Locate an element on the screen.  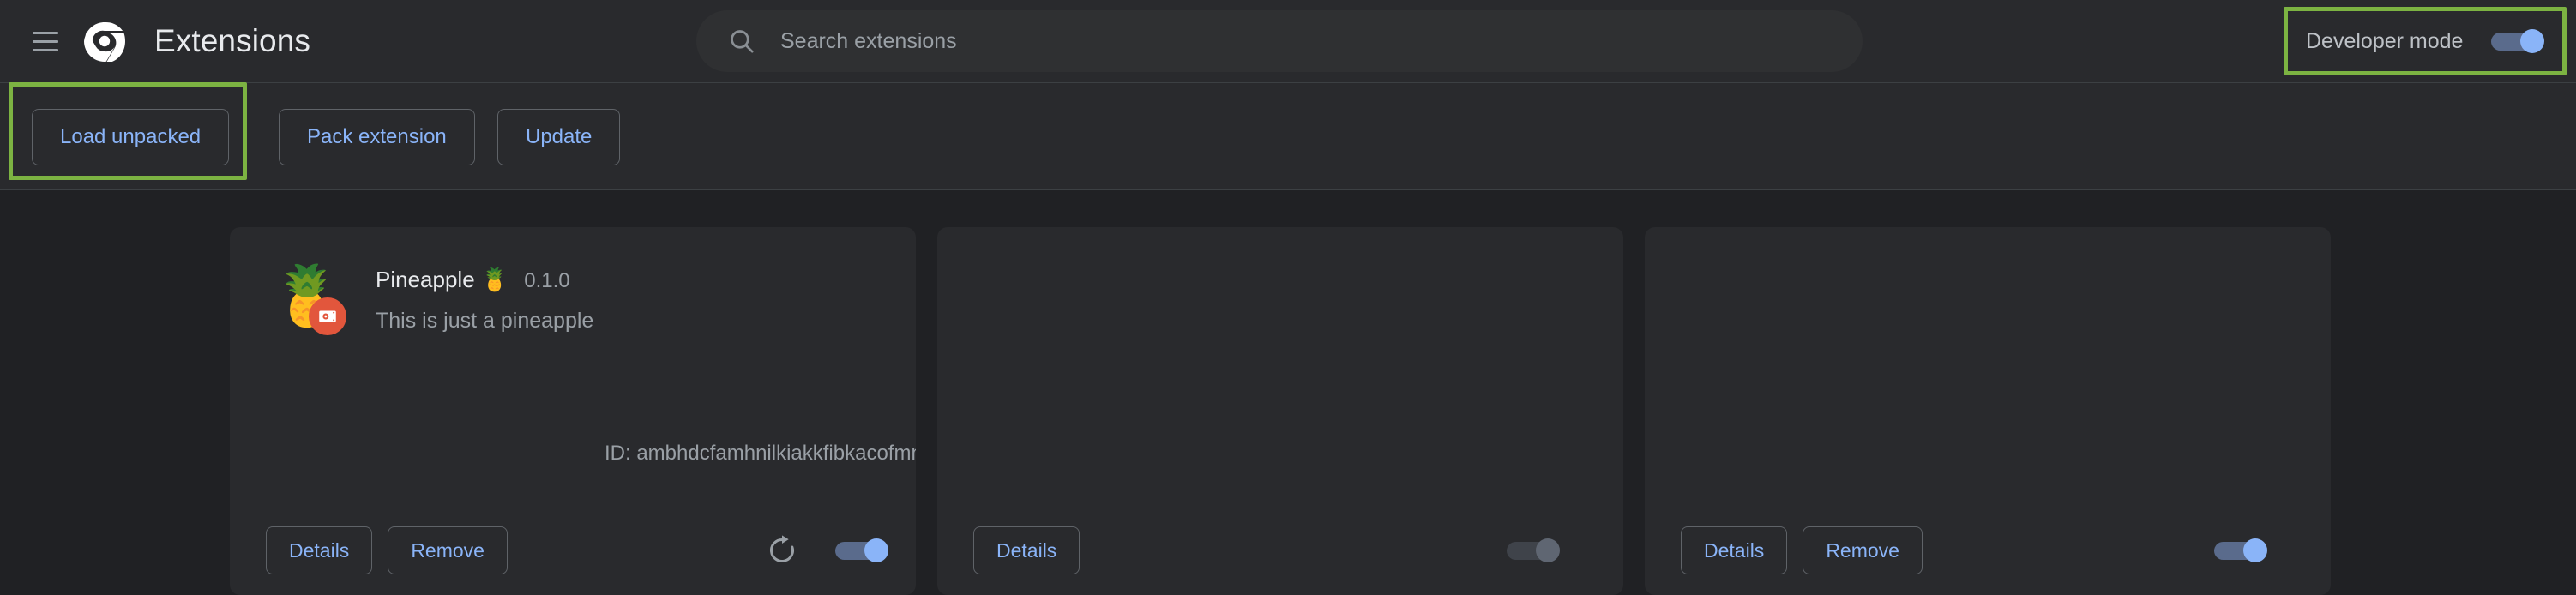
toolbar-divider is located at coordinates (1288, 190).